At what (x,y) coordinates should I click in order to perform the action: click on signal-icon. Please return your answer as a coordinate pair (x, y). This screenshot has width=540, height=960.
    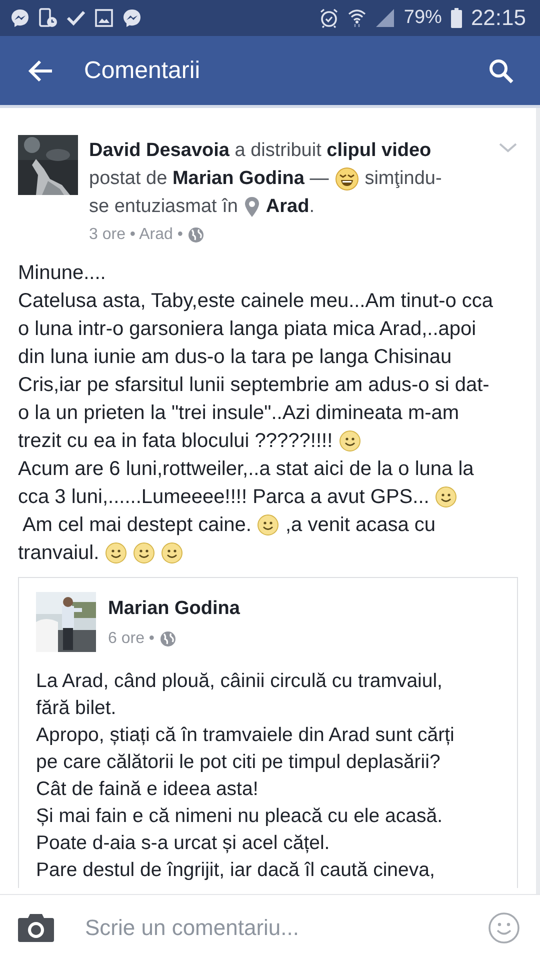
    Looking at the image, I should click on (384, 18).